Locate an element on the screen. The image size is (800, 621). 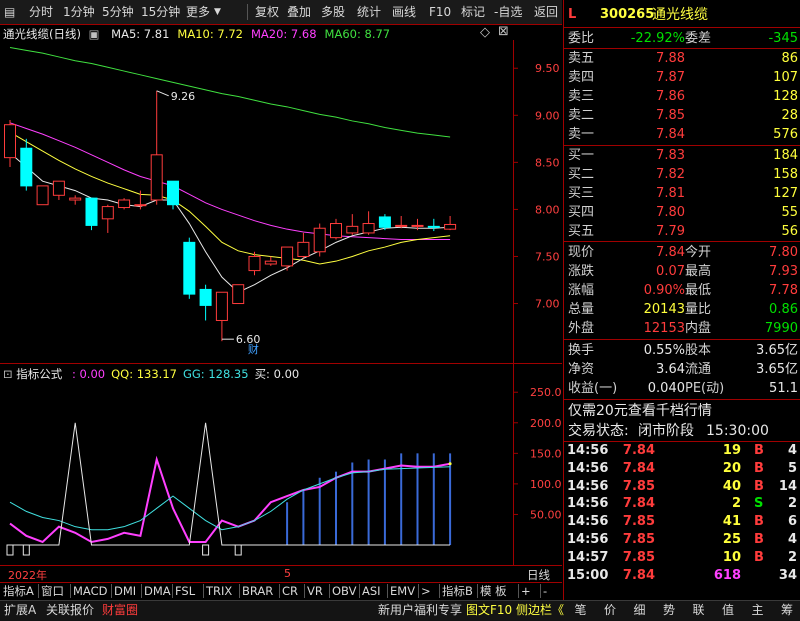
ask-row: 卖三7.86128 is located at coordinates (682, 96).